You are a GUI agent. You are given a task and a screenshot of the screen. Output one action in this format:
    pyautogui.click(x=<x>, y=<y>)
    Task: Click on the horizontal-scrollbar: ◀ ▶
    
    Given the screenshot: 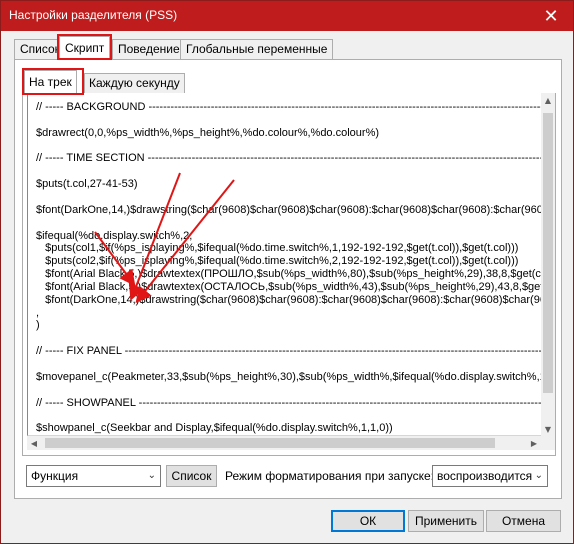 What is the action you would take?
    pyautogui.click(x=284, y=443)
    